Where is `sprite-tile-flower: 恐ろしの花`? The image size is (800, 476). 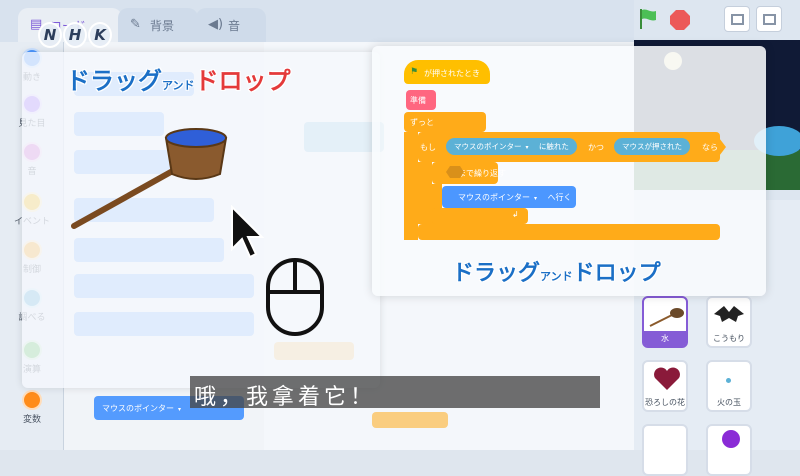 sprite-tile-flower: 恐ろしの花 is located at coordinates (665, 386).